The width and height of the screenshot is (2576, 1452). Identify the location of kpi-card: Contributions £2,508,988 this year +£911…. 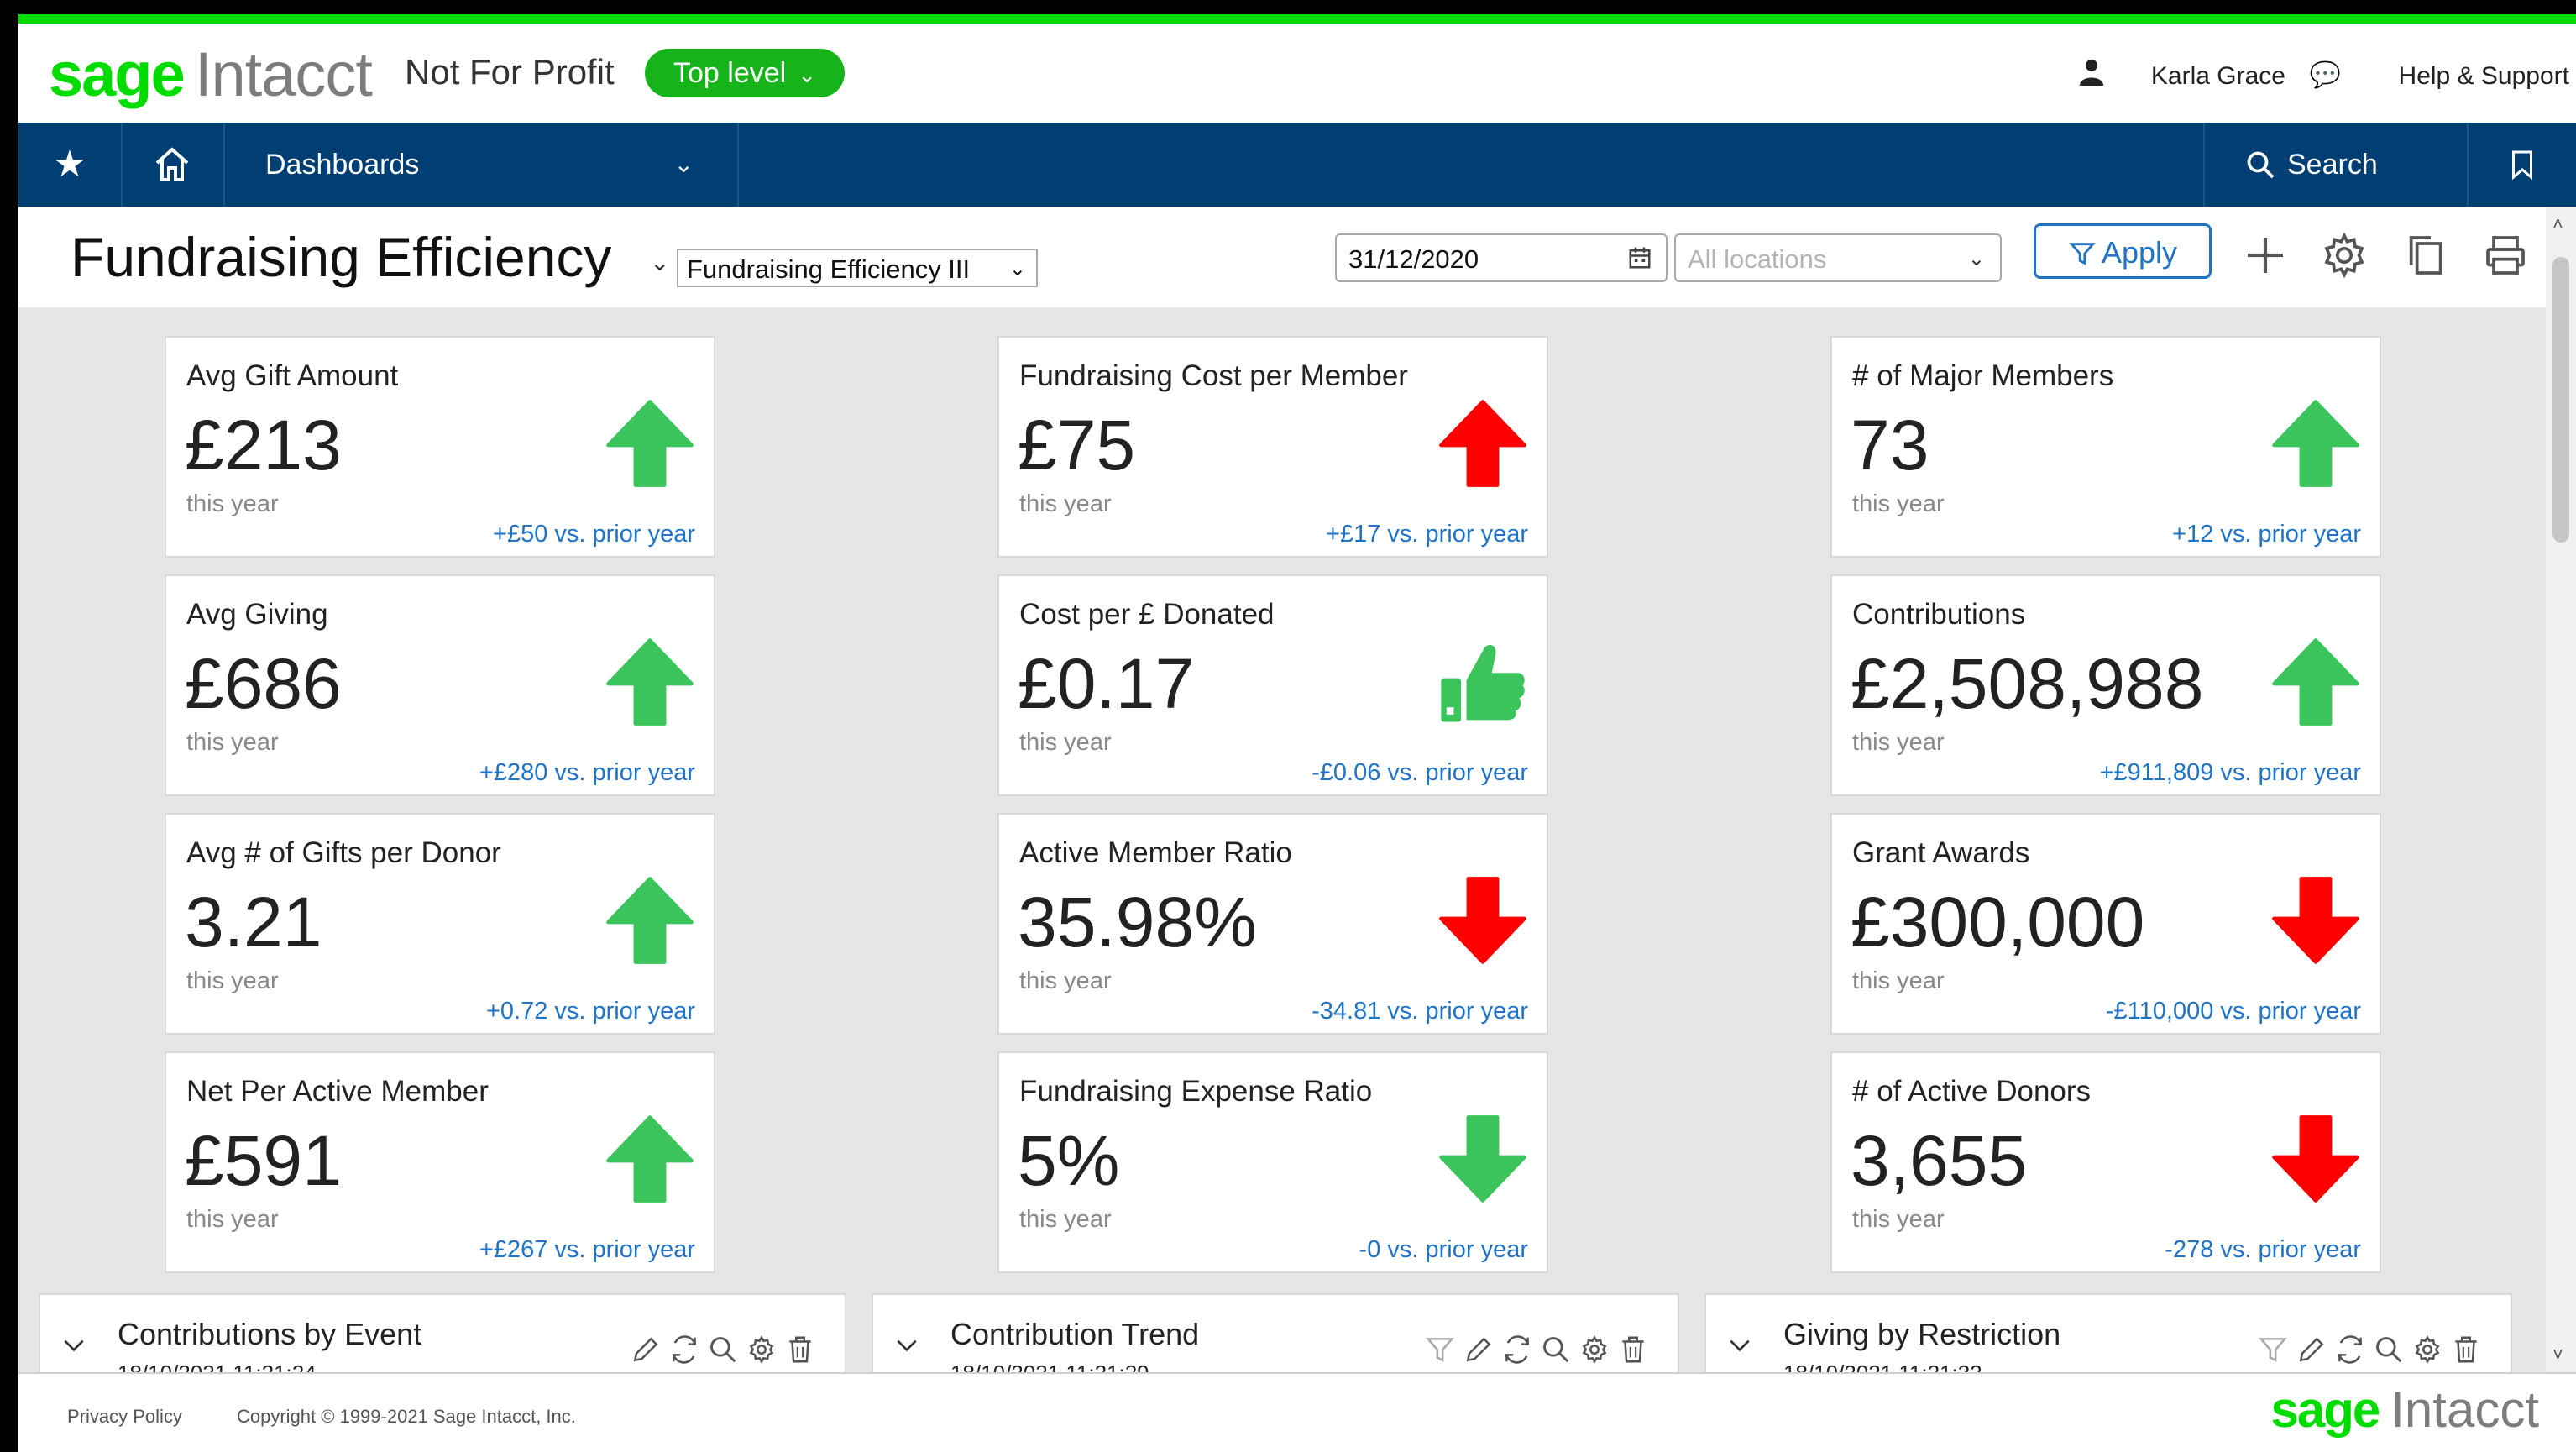
(2105, 685).